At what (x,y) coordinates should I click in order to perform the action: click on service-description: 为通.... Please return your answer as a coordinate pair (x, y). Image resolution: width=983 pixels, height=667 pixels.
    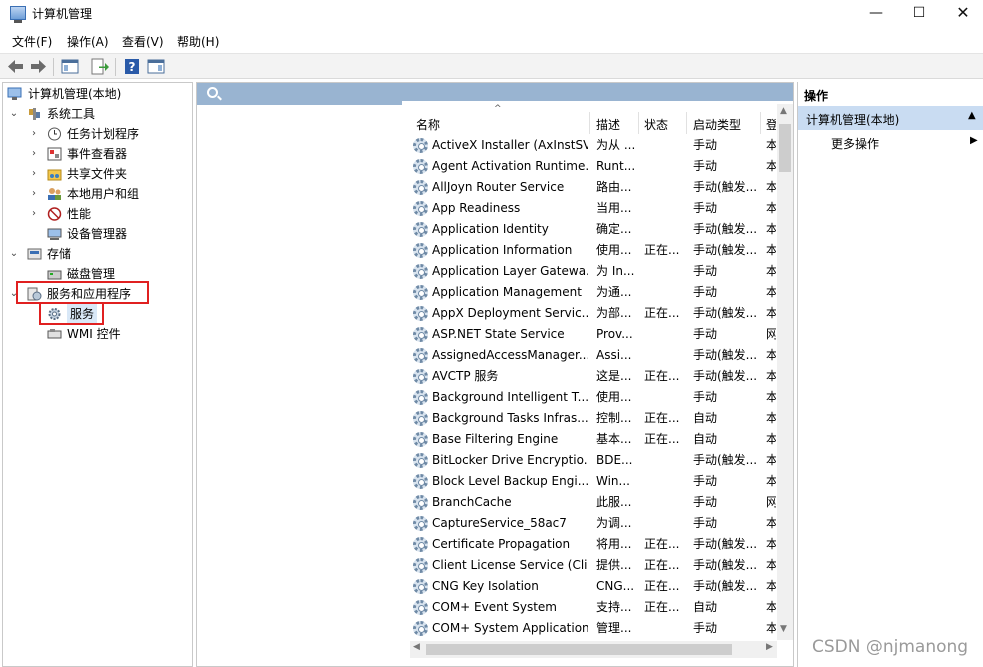
    Looking at the image, I should click on (614, 292).